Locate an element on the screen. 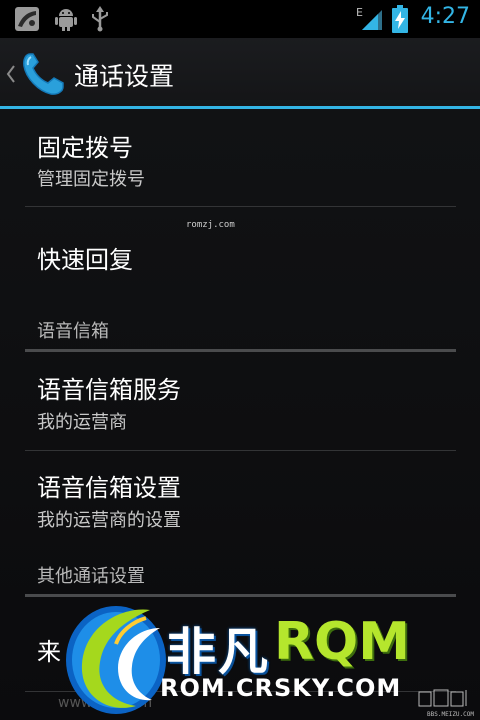 The image size is (480, 720). corner-logo-icon is located at coordinates (442, 698).